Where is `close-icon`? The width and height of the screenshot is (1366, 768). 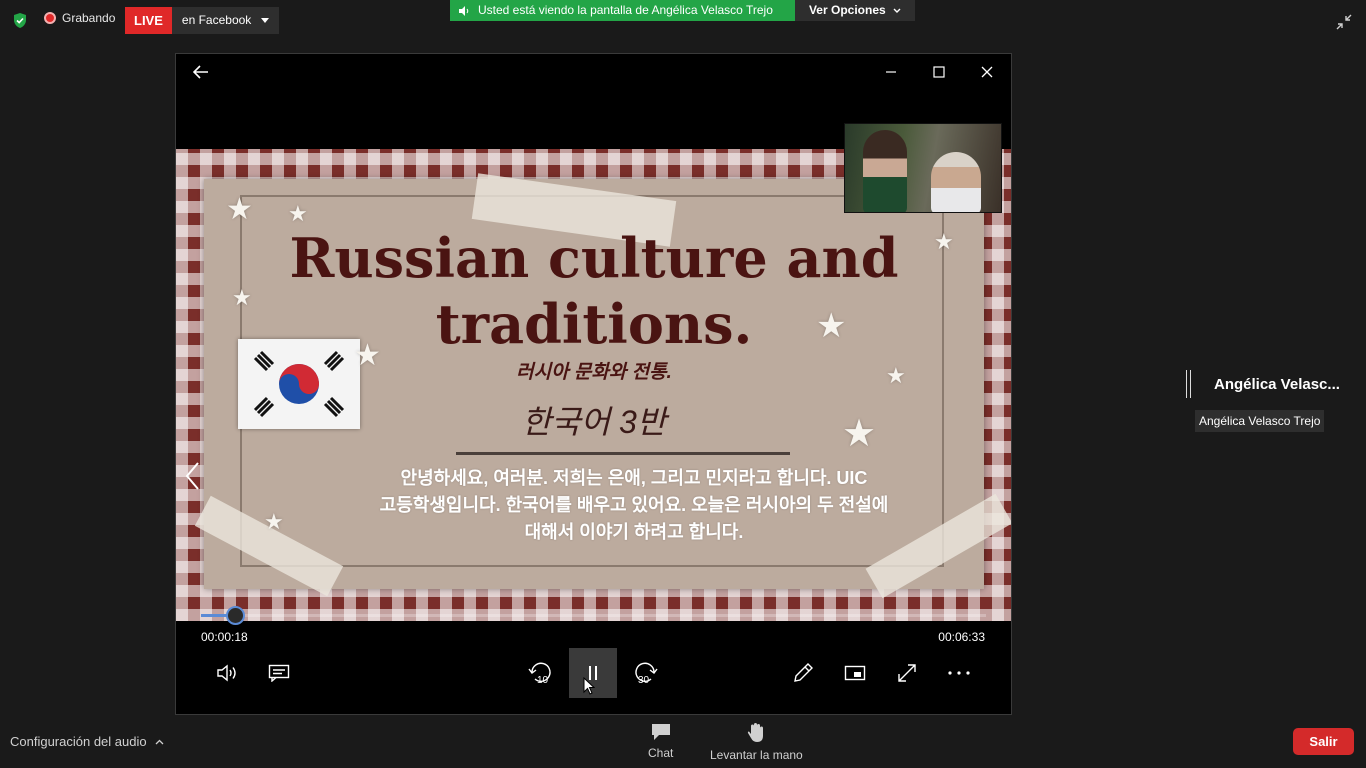 close-icon is located at coordinates (987, 72).